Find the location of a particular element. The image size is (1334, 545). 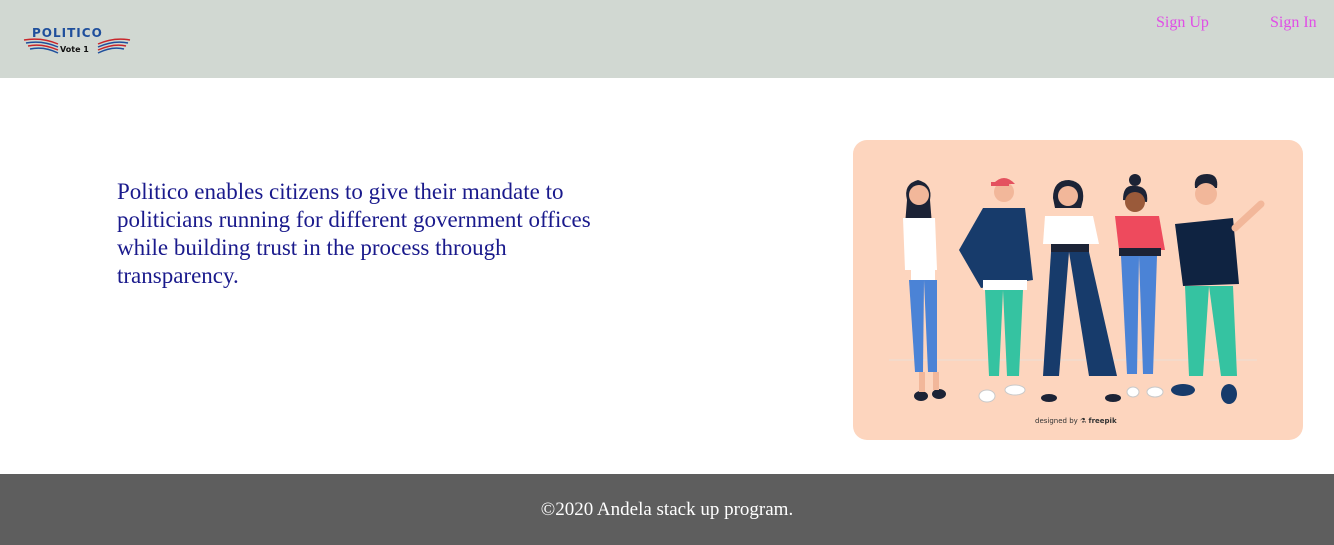

person-5-figure is located at coordinates (1218, 289).